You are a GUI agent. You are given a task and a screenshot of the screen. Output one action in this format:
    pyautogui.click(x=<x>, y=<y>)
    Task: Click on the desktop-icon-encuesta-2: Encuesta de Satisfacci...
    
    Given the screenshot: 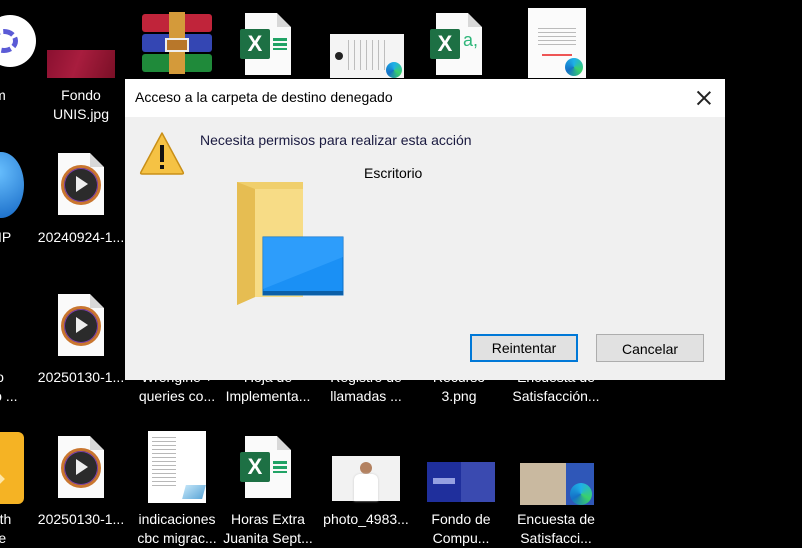 What is the action you would take?
    pyautogui.click(x=556, y=483)
    